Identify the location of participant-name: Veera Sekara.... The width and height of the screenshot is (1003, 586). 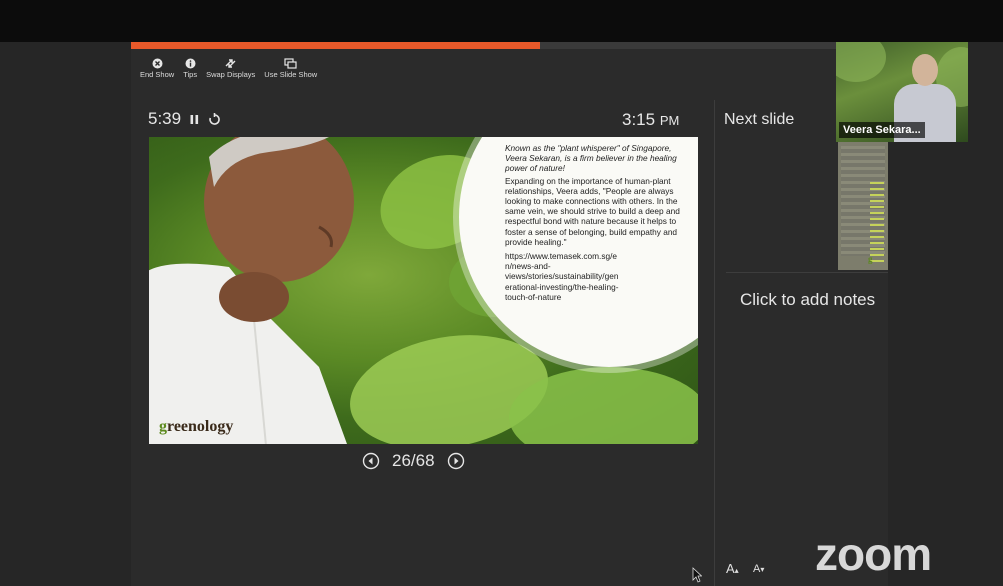
(882, 130).